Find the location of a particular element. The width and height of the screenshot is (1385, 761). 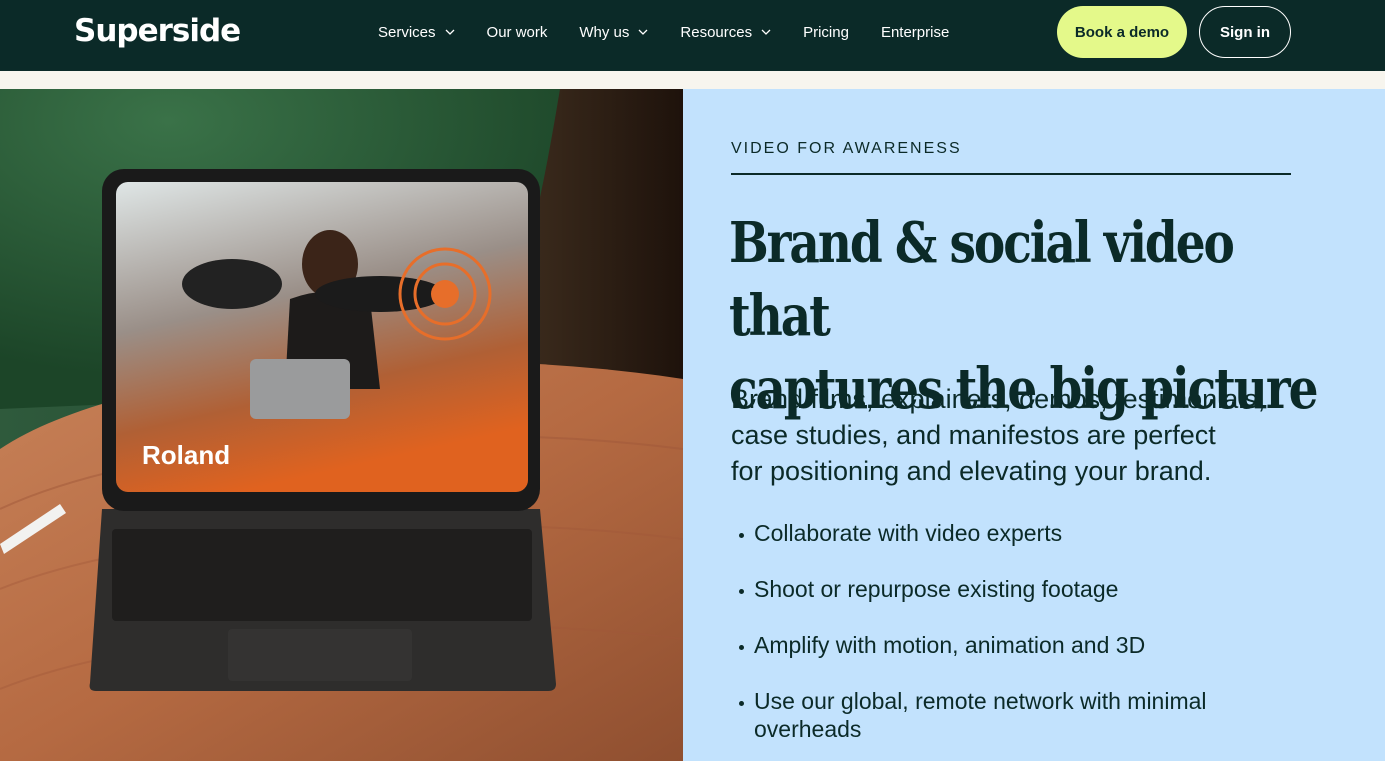

nav-label: Enterprise is located at coordinates (915, 32).